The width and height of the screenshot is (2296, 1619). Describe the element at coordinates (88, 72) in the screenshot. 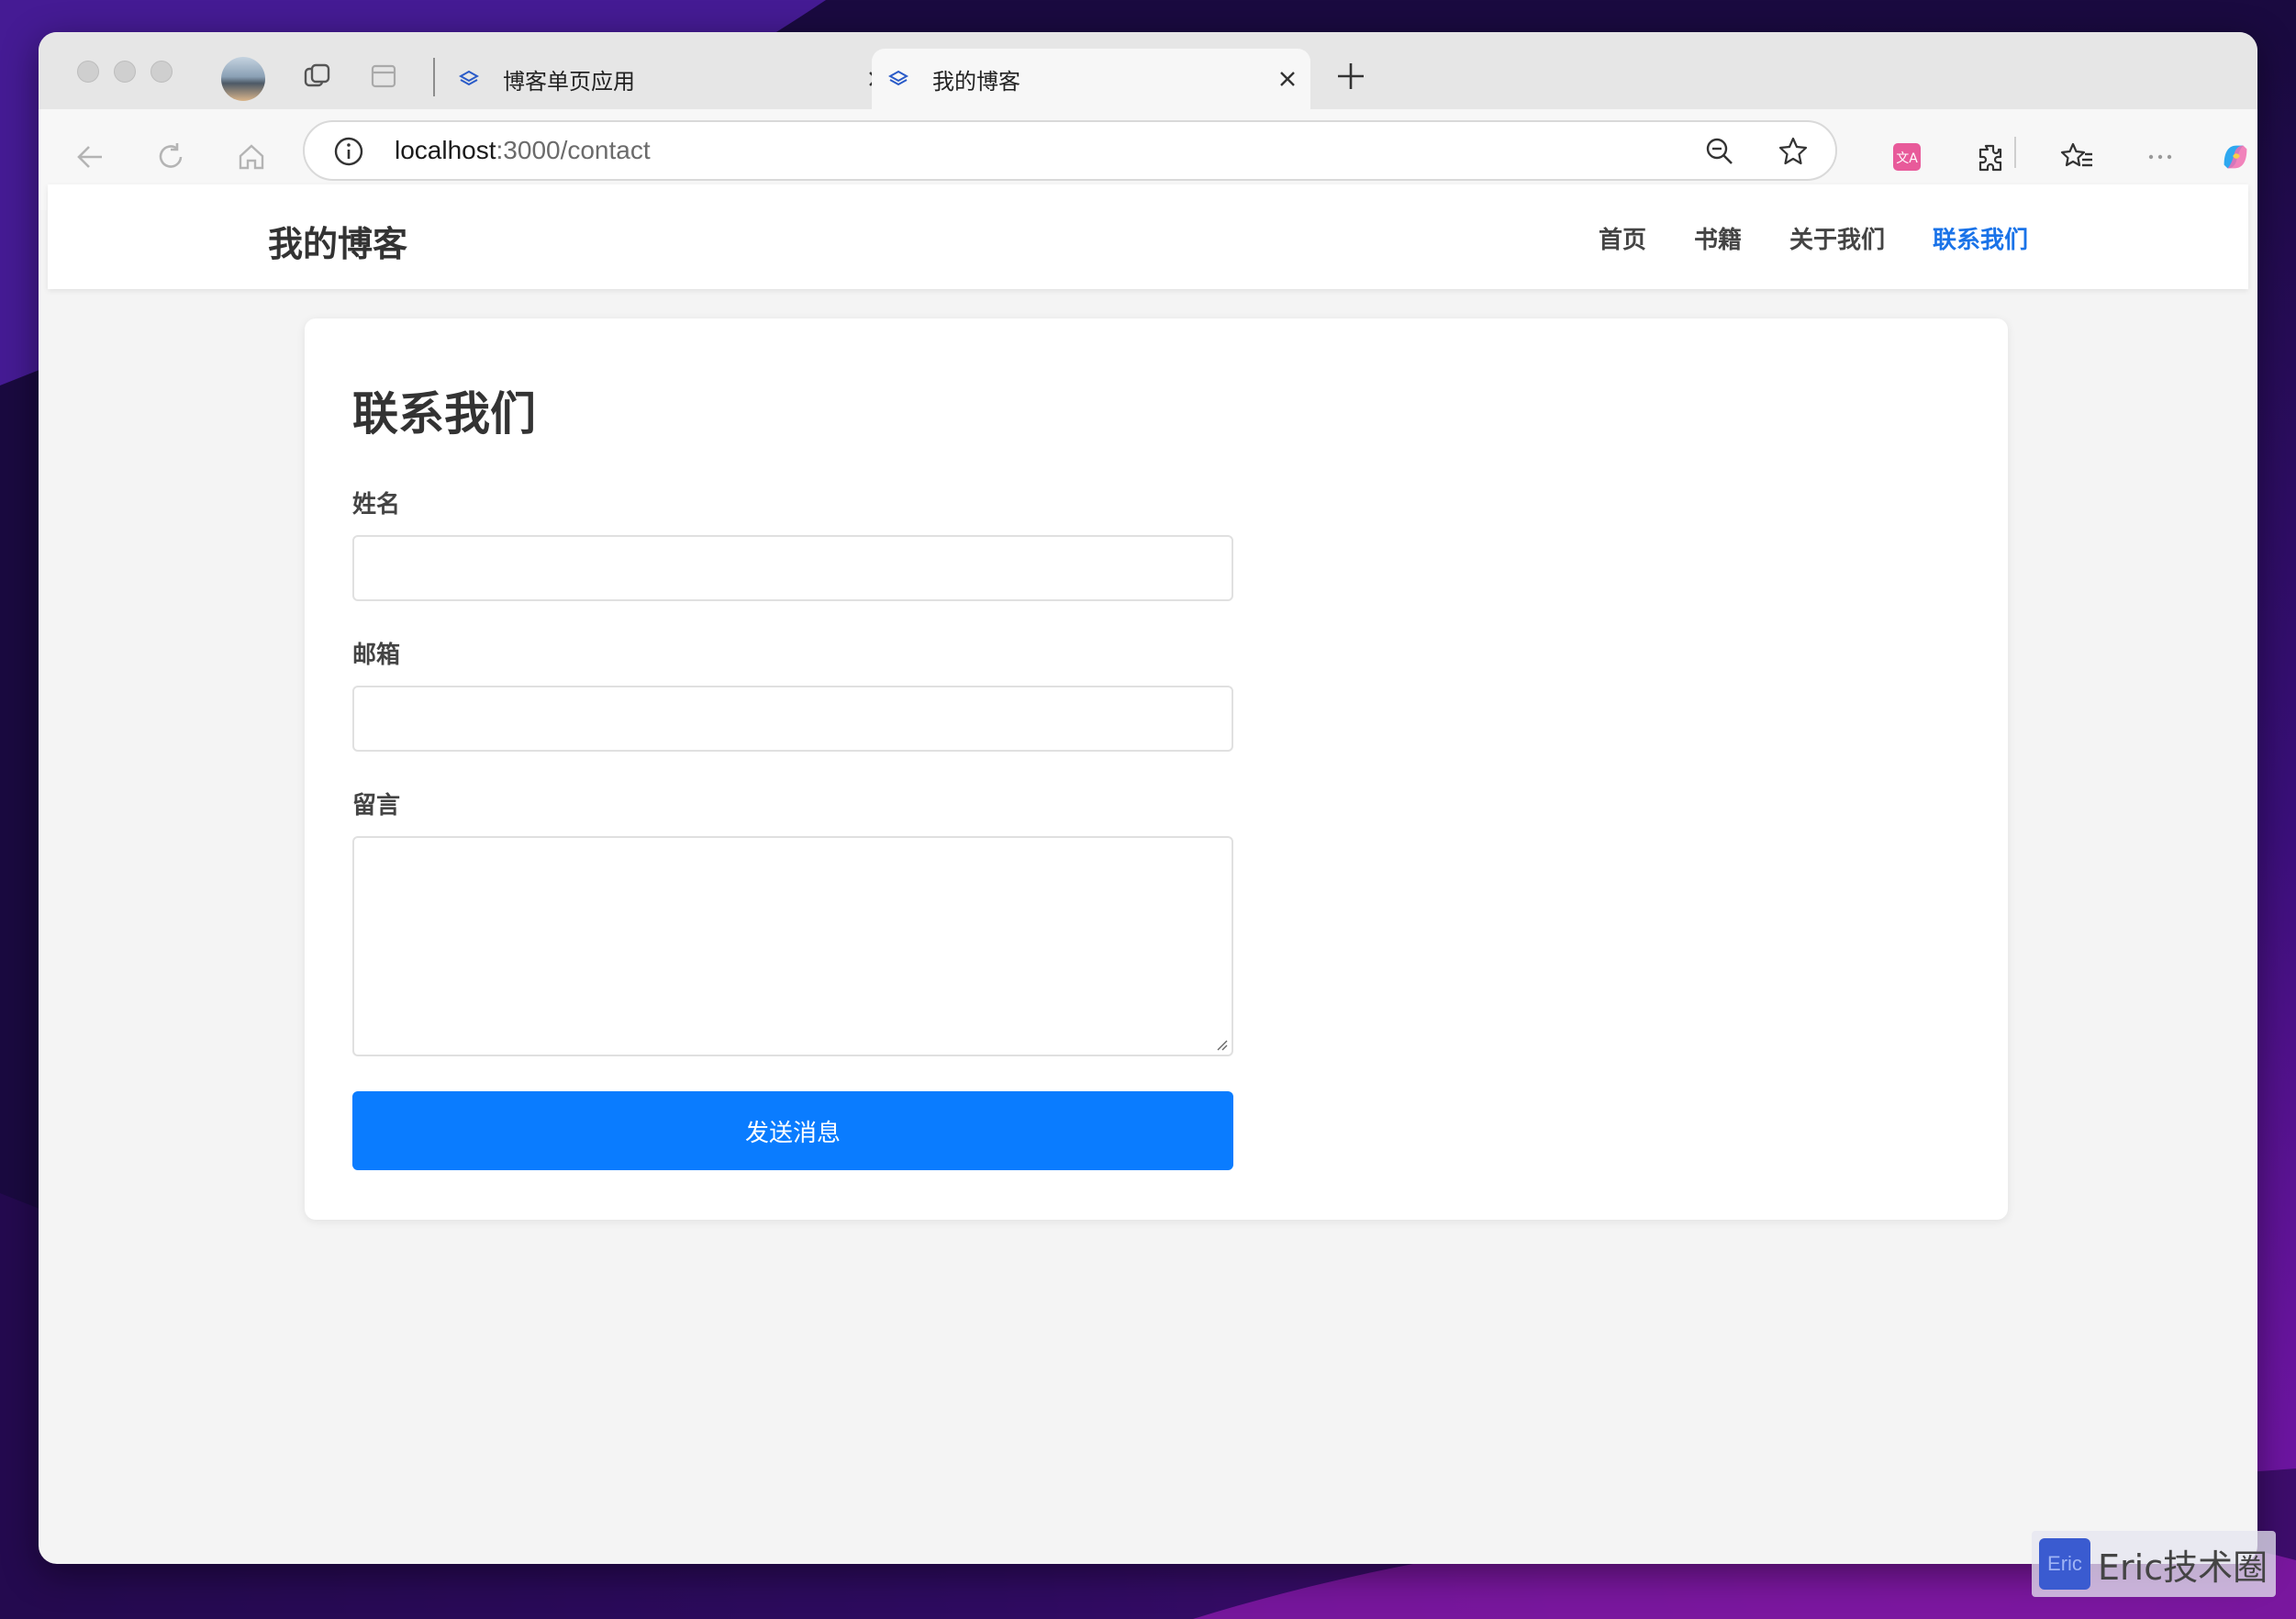

I see `close-window-button` at that location.